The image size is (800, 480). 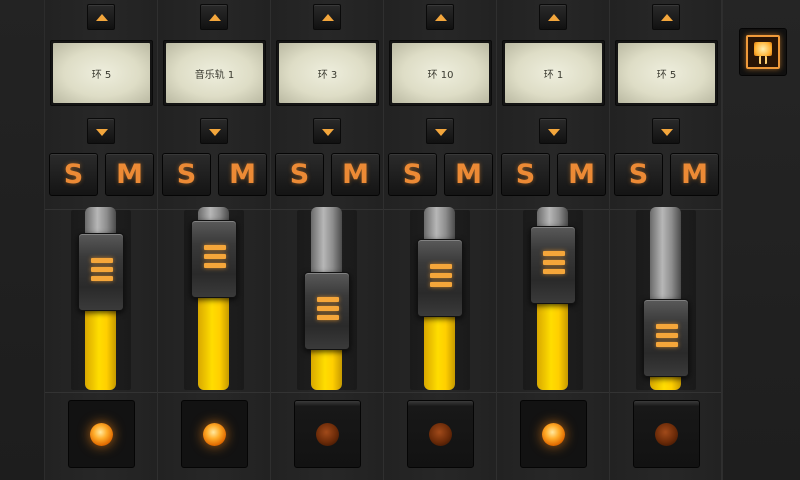 I want to click on device-toggle-button, so click(x=763, y=52).